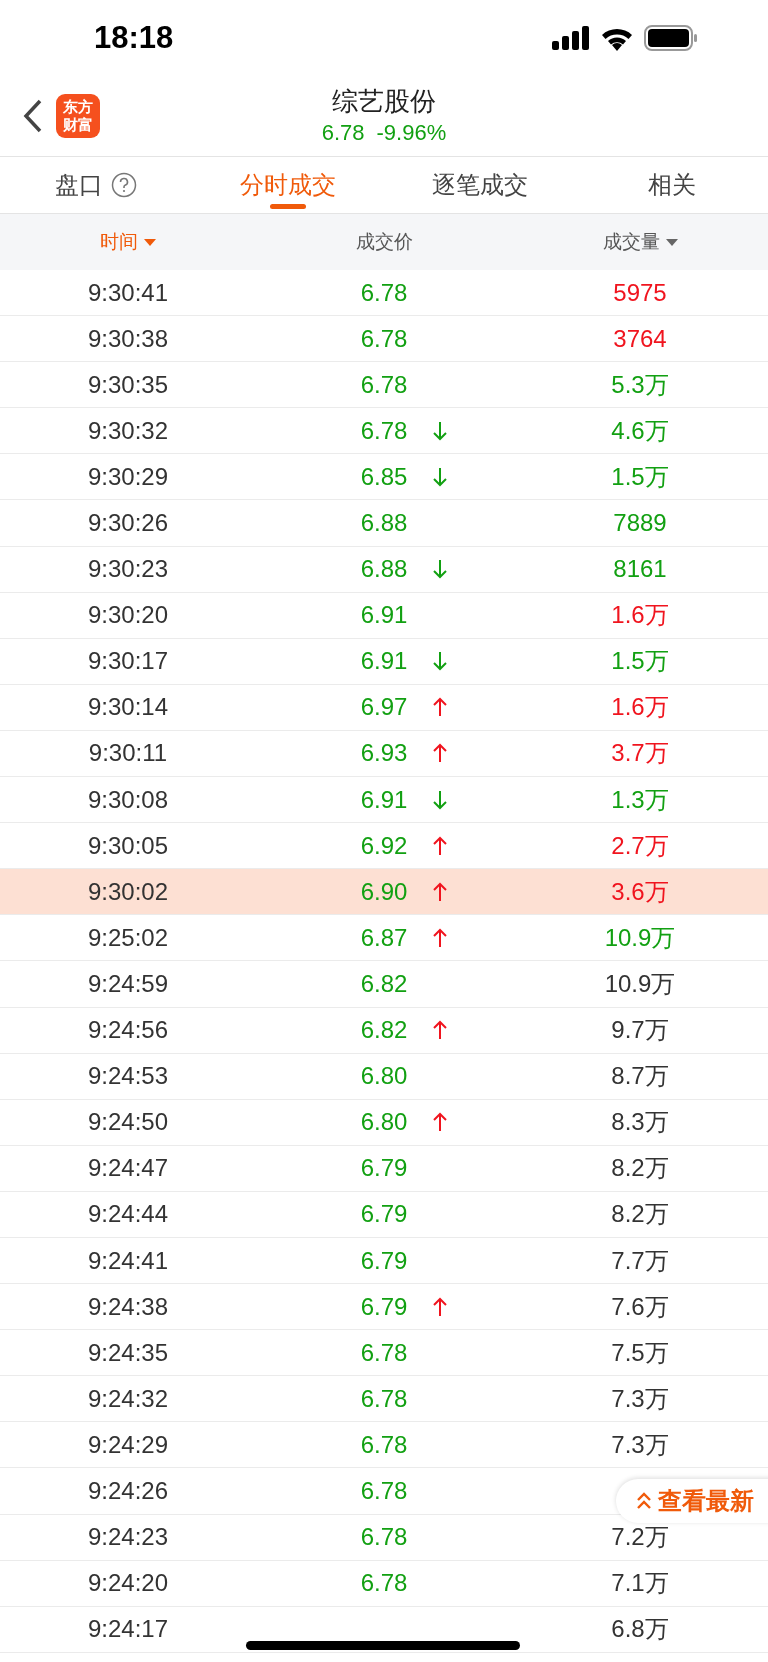 This screenshot has width=768, height=1662. I want to click on trade-time: 9:24:59, so click(128, 983).